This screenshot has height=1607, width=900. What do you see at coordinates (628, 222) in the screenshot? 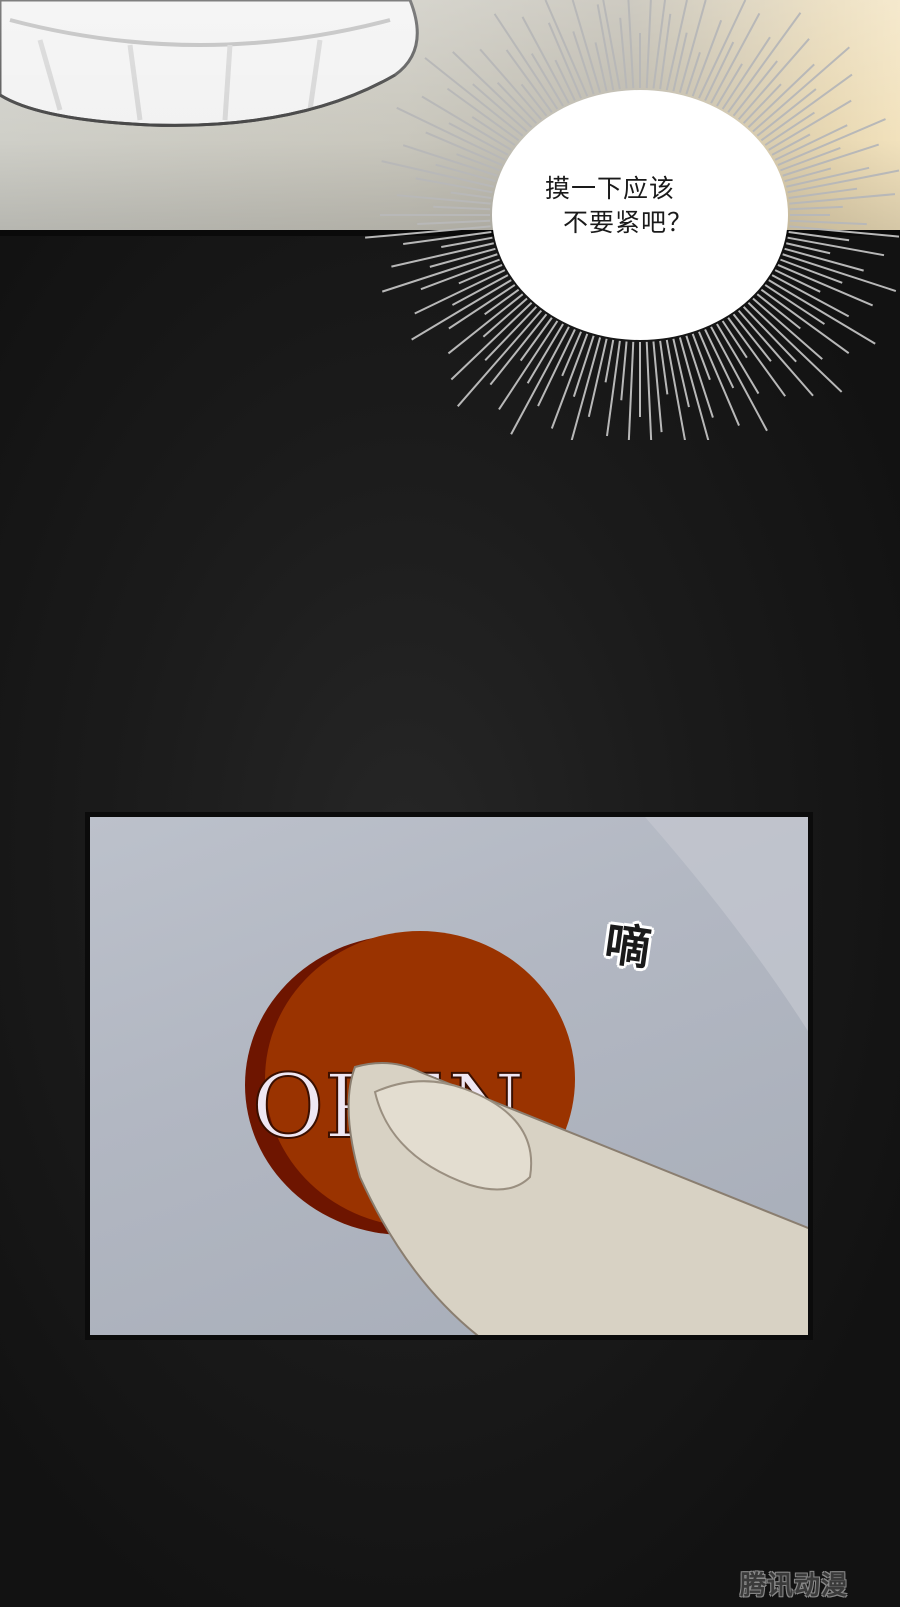
I see `speech-line-2: 不要紧吧？` at bounding box center [628, 222].